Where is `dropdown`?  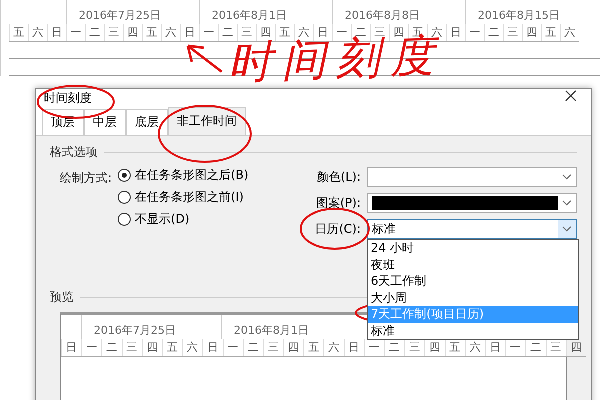
dropdown is located at coordinates (472, 203).